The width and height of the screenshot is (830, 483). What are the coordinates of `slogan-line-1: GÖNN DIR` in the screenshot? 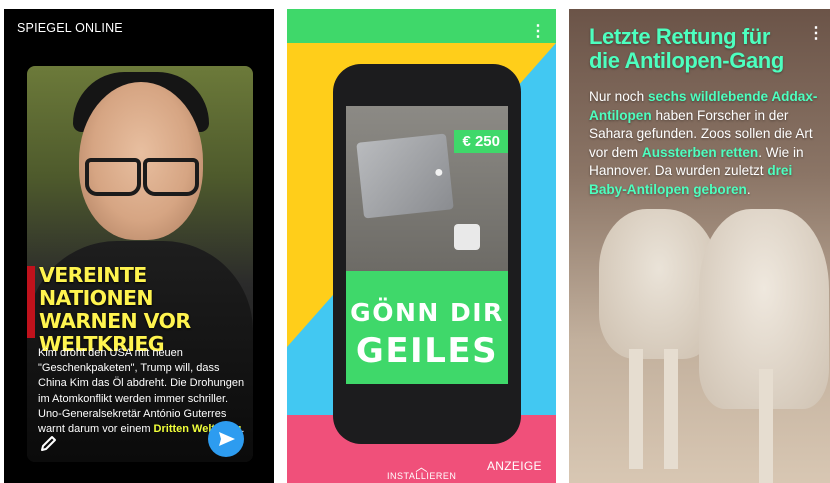 It's located at (427, 312).